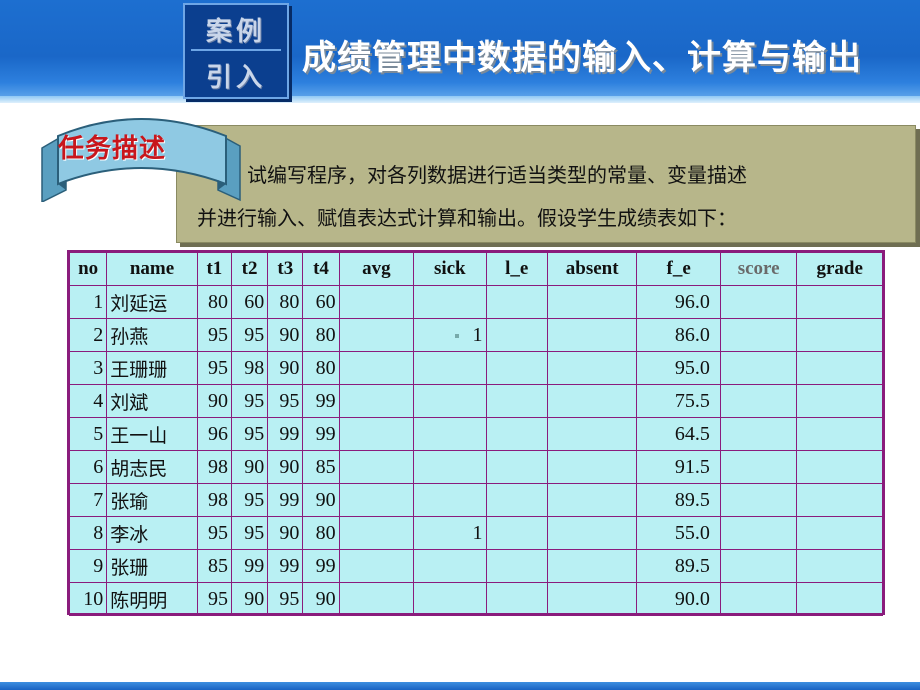 The image size is (920, 690). What do you see at coordinates (285, 269) in the screenshot?
I see `header-t3: t3` at bounding box center [285, 269].